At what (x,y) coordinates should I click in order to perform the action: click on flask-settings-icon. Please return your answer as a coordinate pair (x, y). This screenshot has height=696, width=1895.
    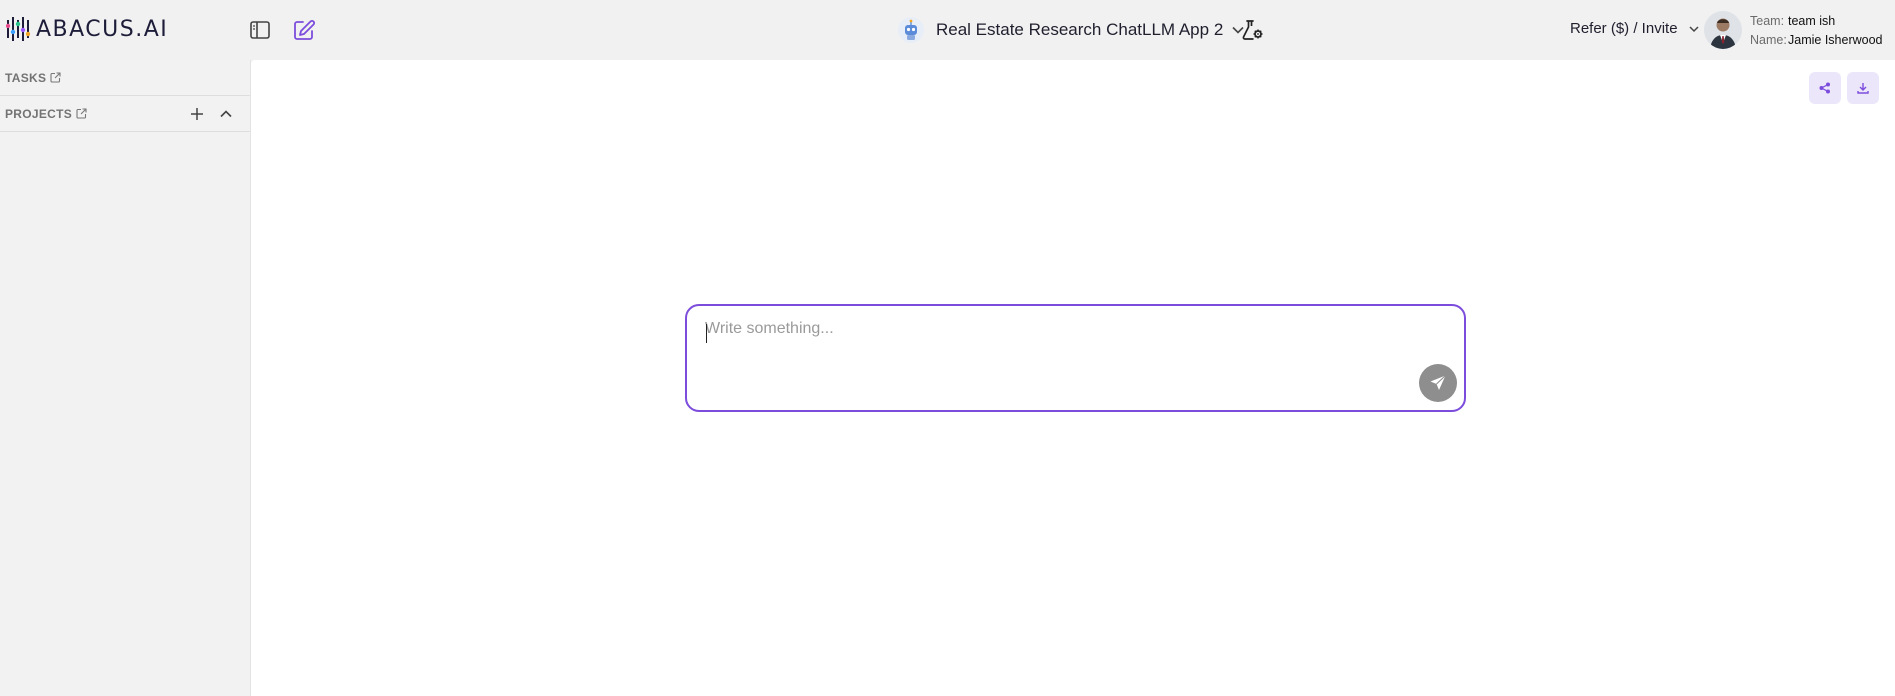
    Looking at the image, I should click on (1252, 30).